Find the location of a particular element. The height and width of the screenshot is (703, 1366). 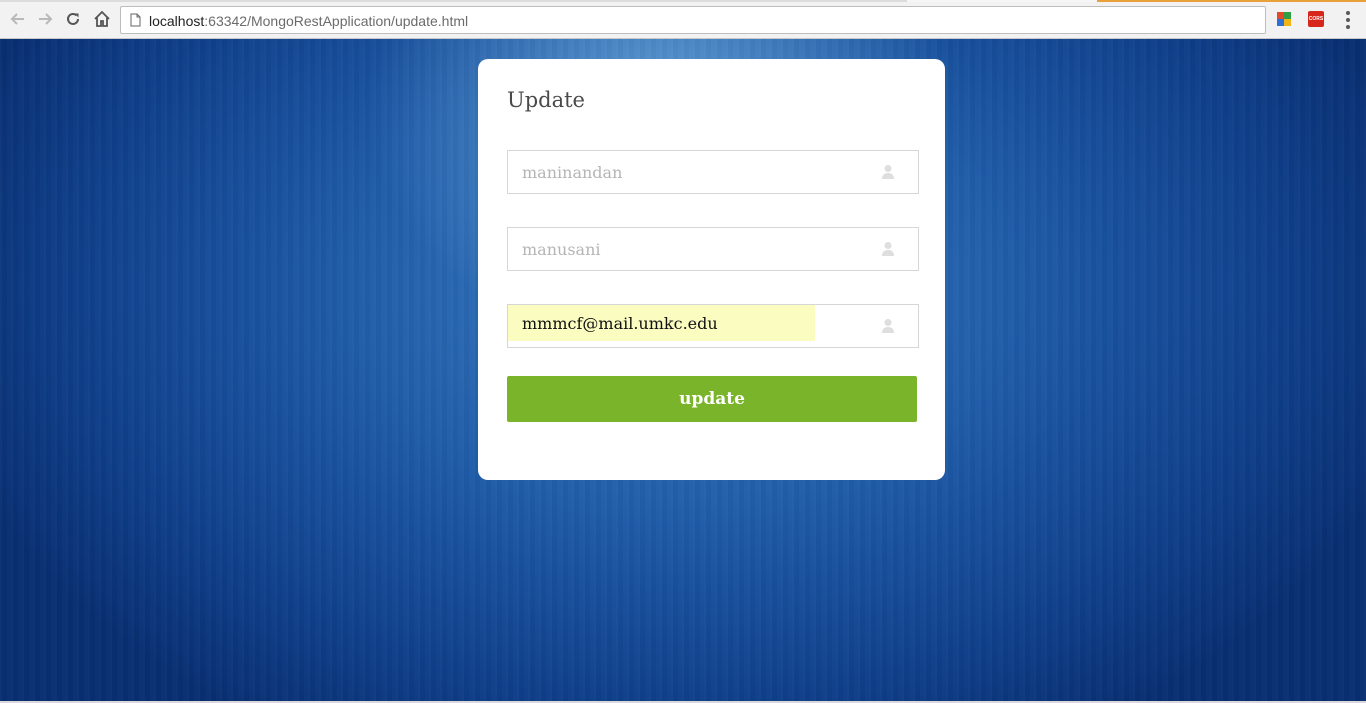

update-button: update is located at coordinates (712, 399).